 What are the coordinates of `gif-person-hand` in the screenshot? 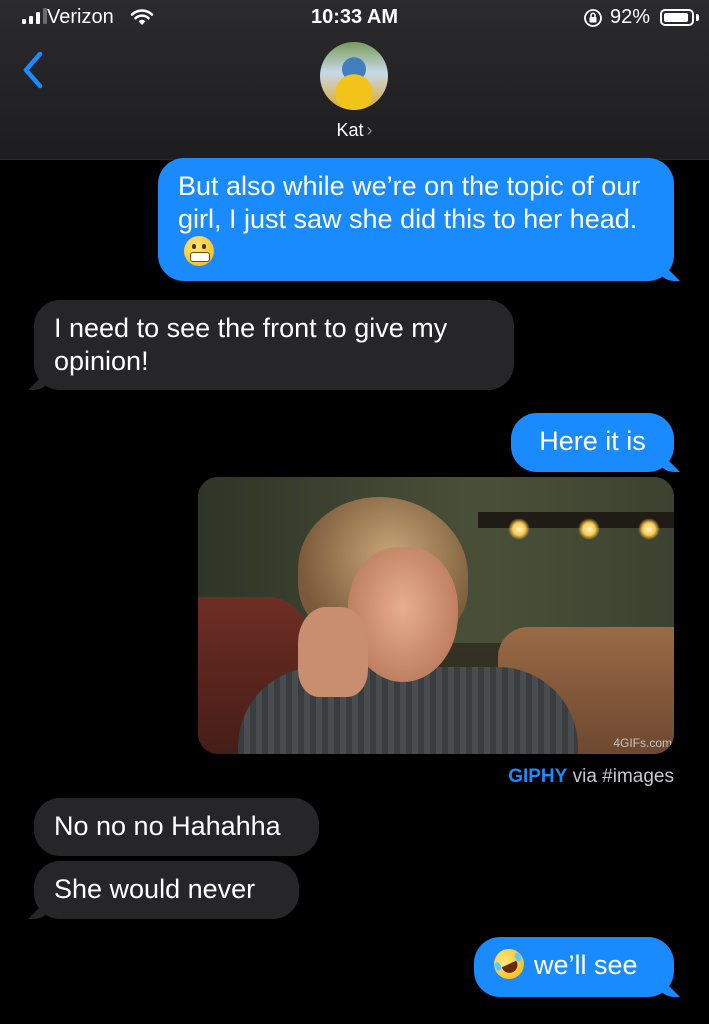 It's located at (333, 652).